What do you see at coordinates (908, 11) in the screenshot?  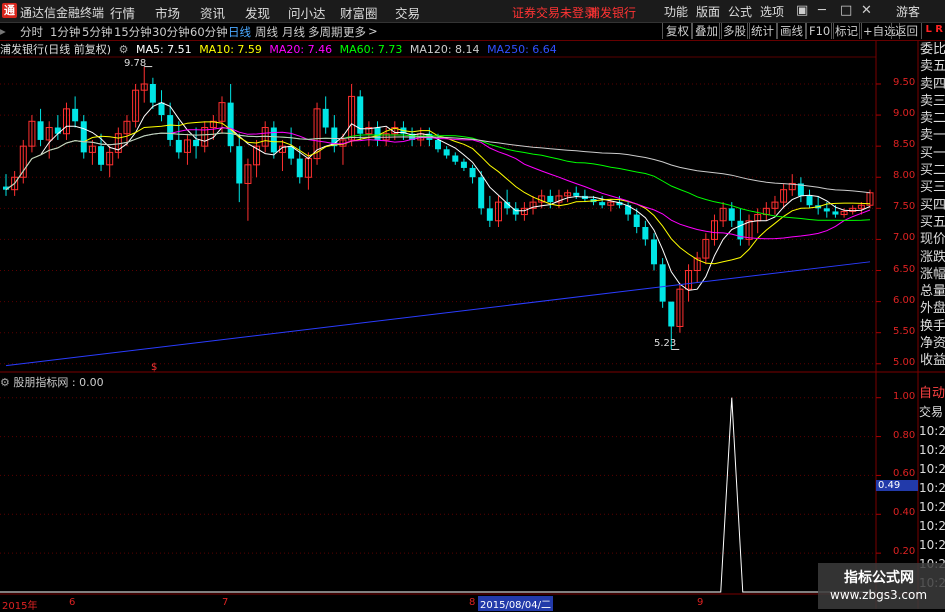 I see `user-label: 游客` at bounding box center [908, 11].